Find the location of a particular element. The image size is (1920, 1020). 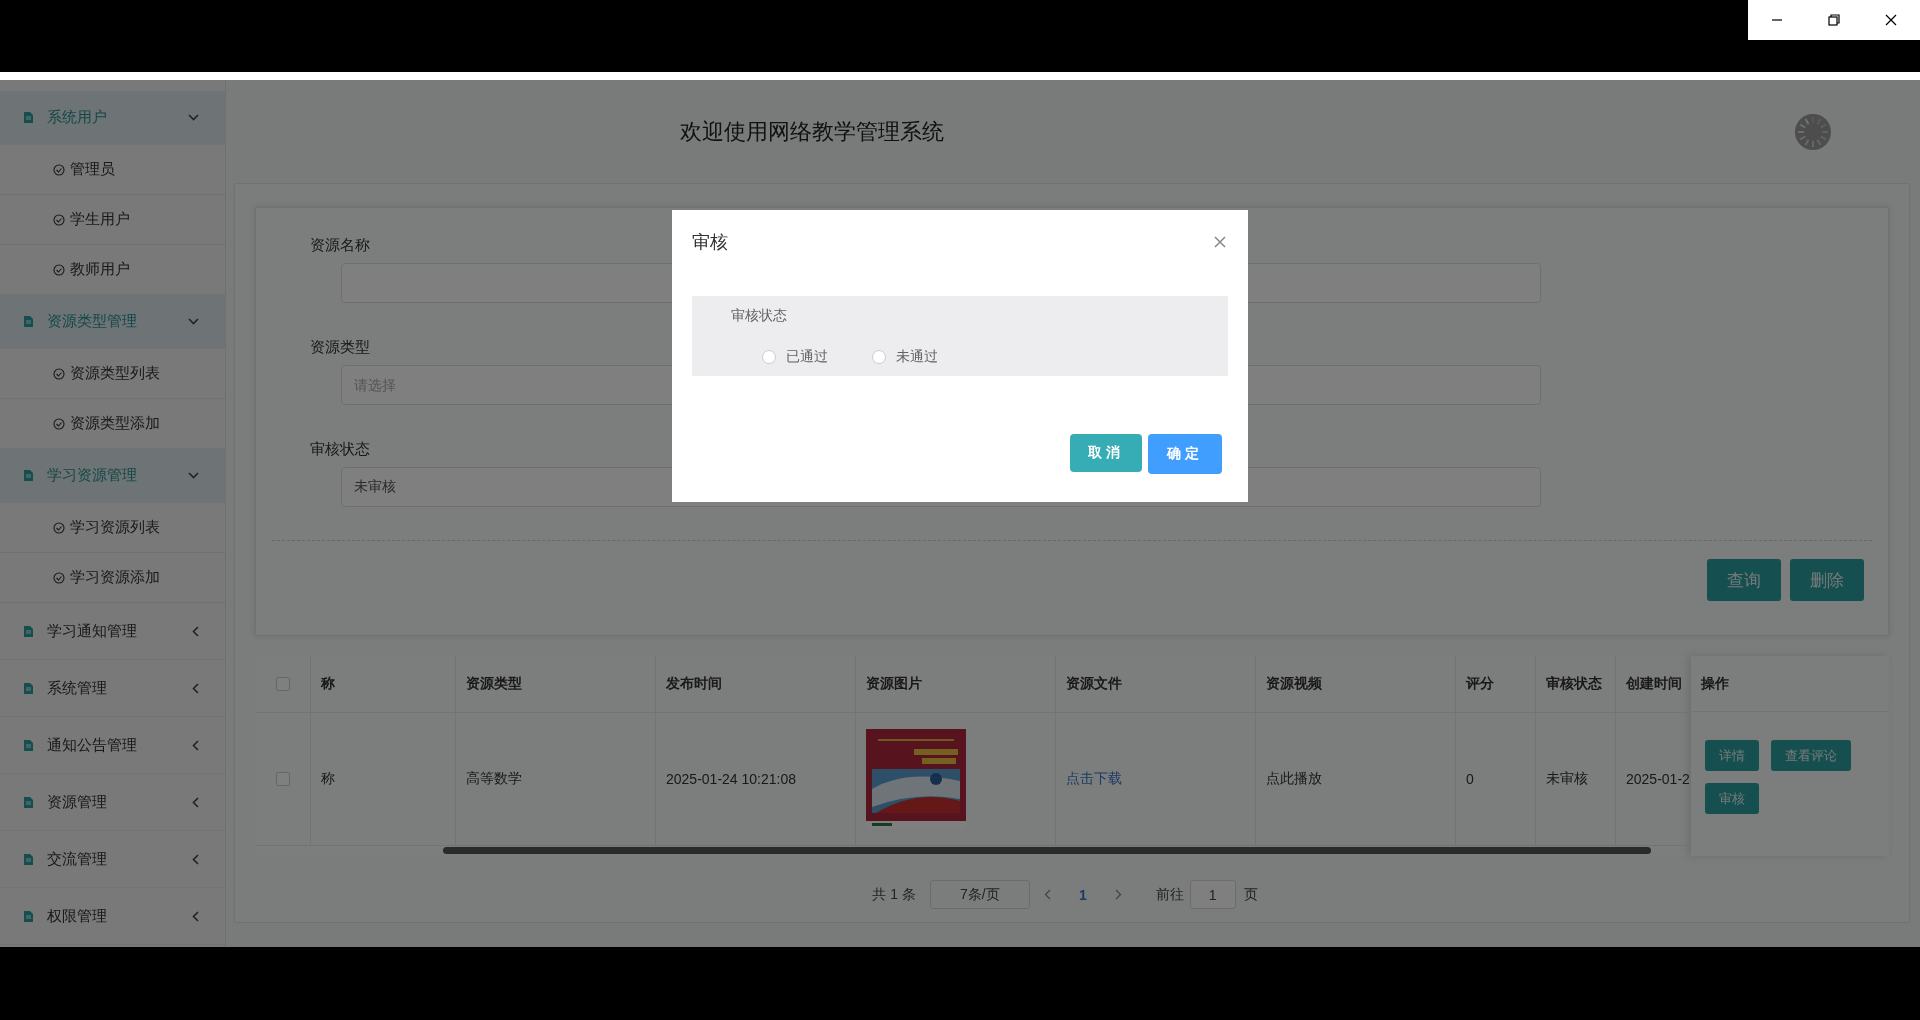

radio-option: 已通过 is located at coordinates (795, 357).